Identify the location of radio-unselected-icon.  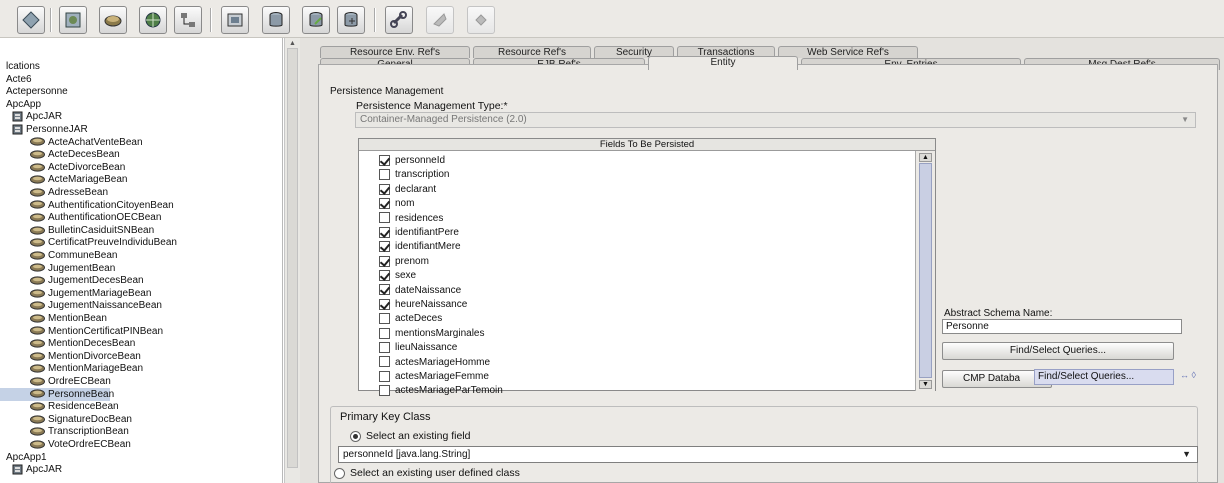
(339, 473).